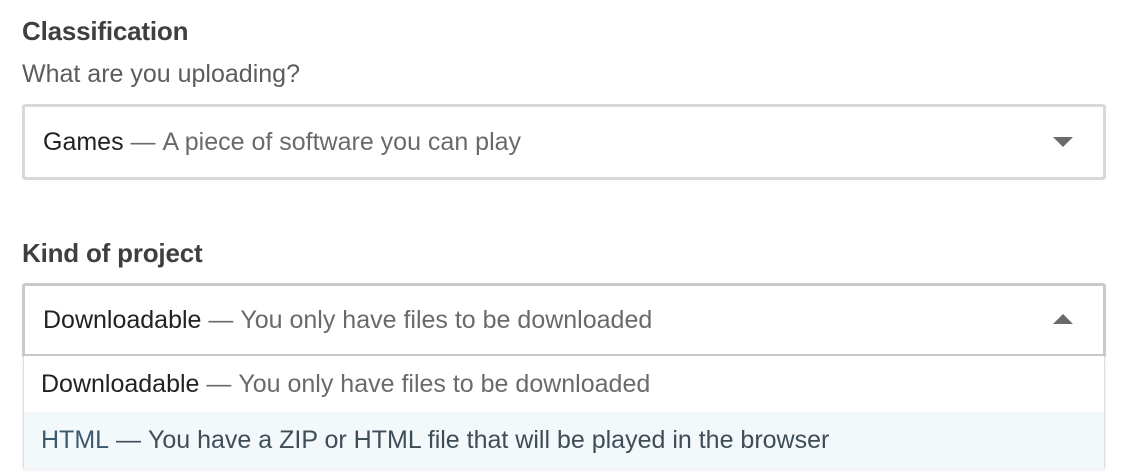  What do you see at coordinates (1063, 142) in the screenshot?
I see `chevron-down-icon` at bounding box center [1063, 142].